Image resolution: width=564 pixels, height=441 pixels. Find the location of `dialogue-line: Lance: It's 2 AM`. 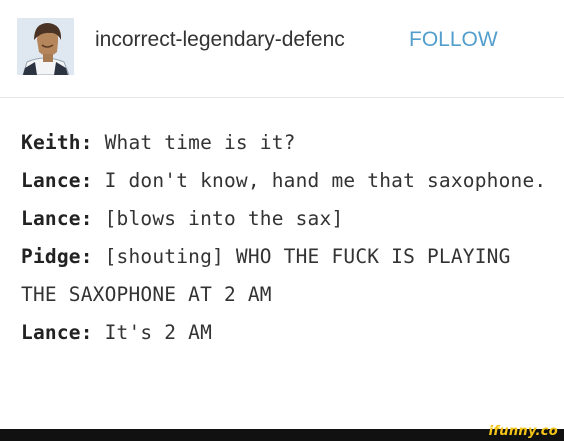

dialogue-line: Lance: It's 2 AM is located at coordinates (286, 333).